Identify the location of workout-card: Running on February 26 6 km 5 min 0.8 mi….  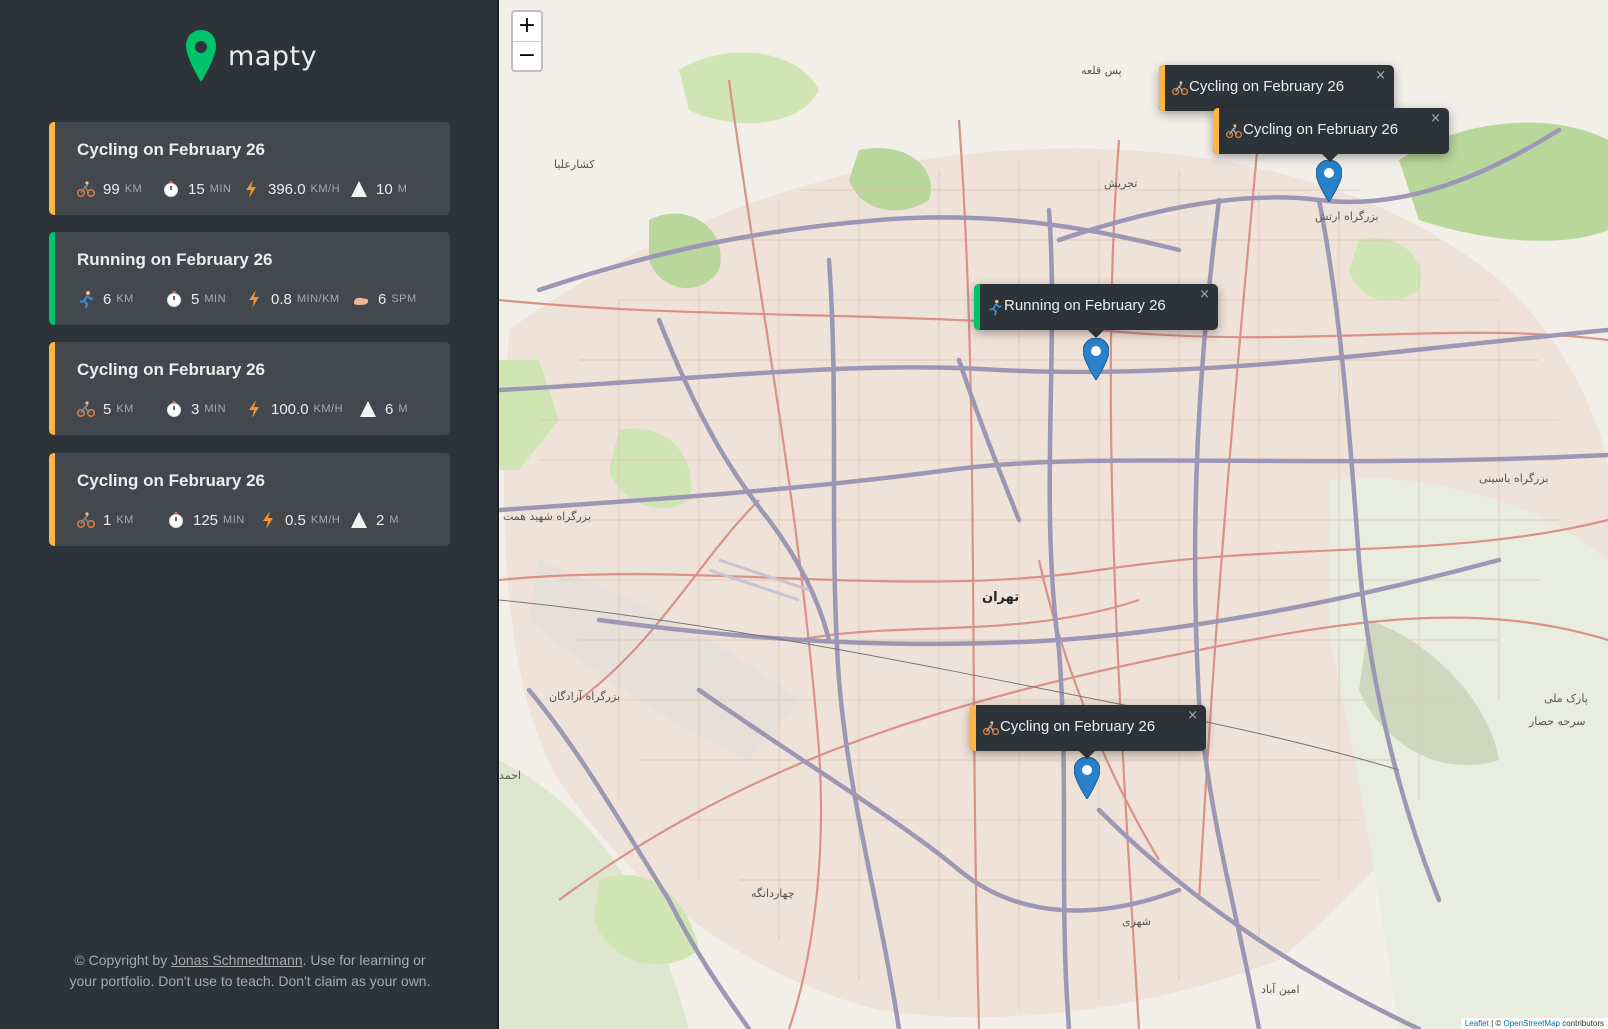
(249, 278).